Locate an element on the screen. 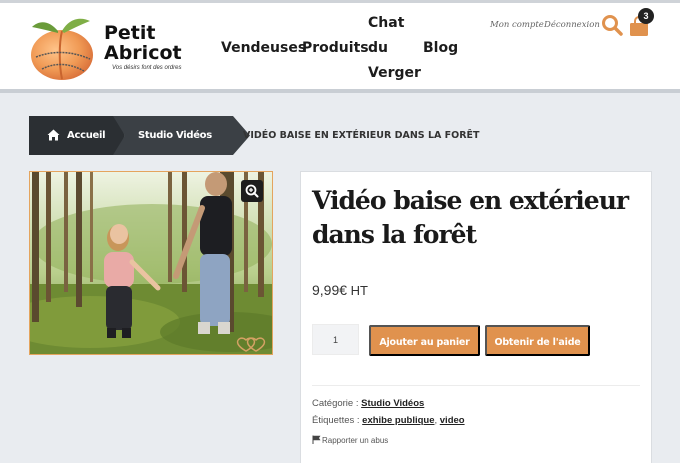 The image size is (680, 463). nav-item-produits: Produits is located at coordinates (335, 48).